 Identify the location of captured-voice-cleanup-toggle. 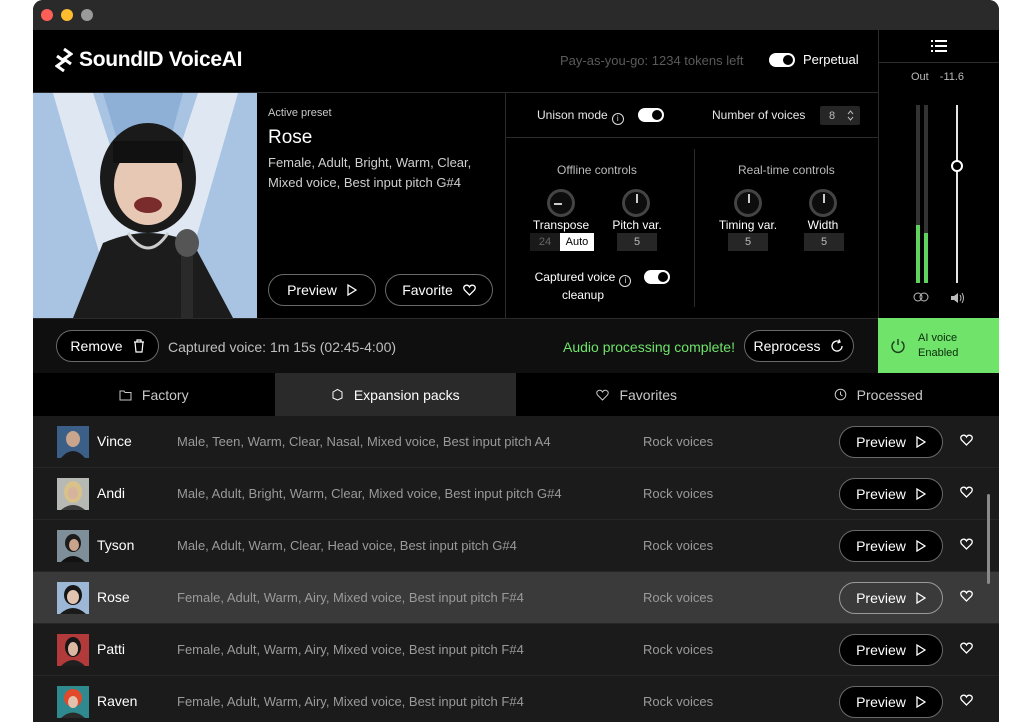
(657, 277).